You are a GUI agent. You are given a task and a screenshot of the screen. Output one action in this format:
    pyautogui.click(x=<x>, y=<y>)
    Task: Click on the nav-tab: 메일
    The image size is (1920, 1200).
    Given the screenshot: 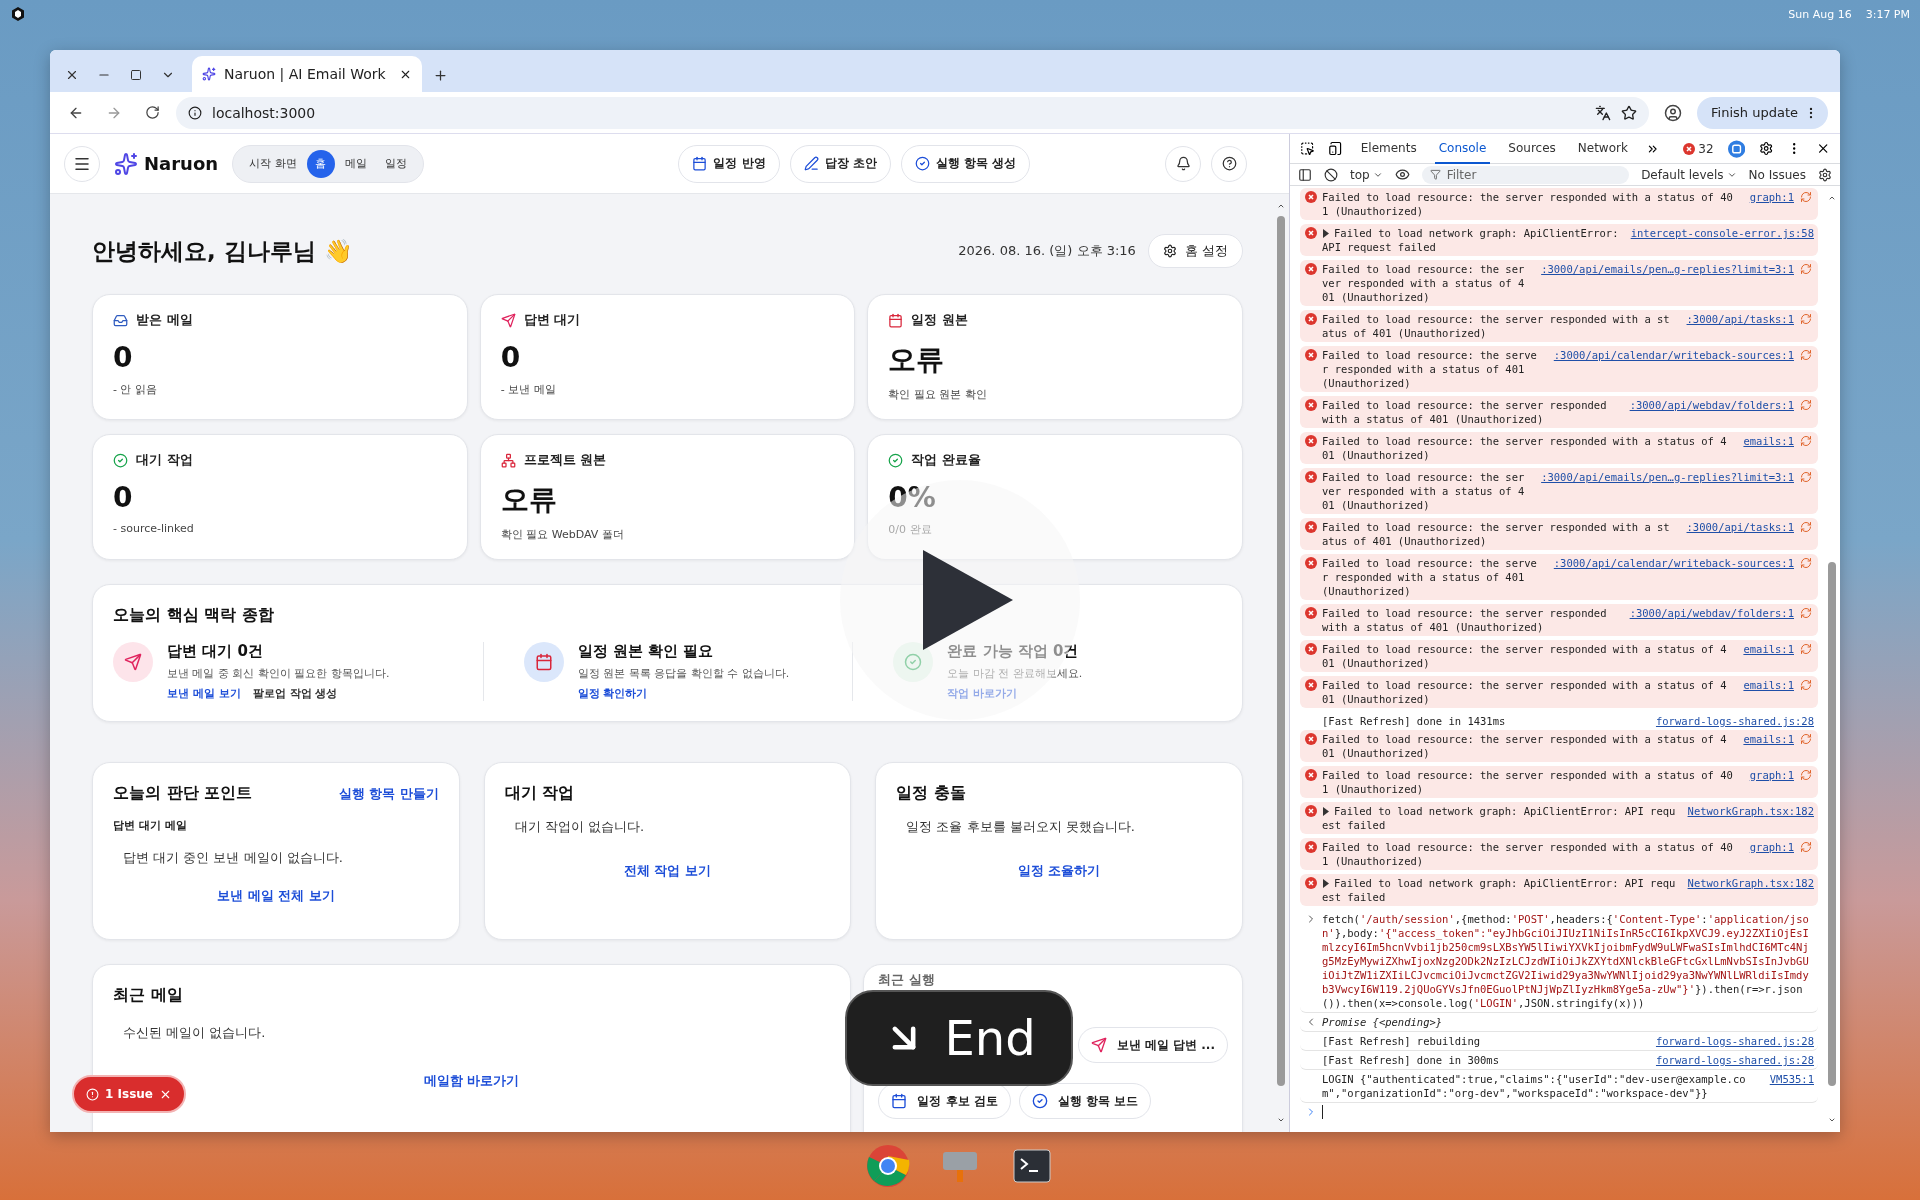 What is the action you would take?
    pyautogui.click(x=355, y=163)
    